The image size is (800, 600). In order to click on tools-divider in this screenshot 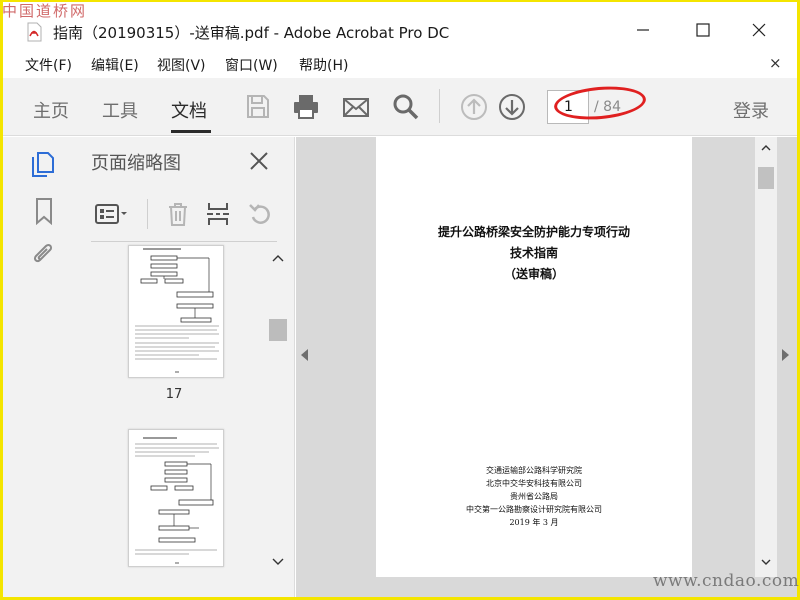, I will do `click(147, 214)`.